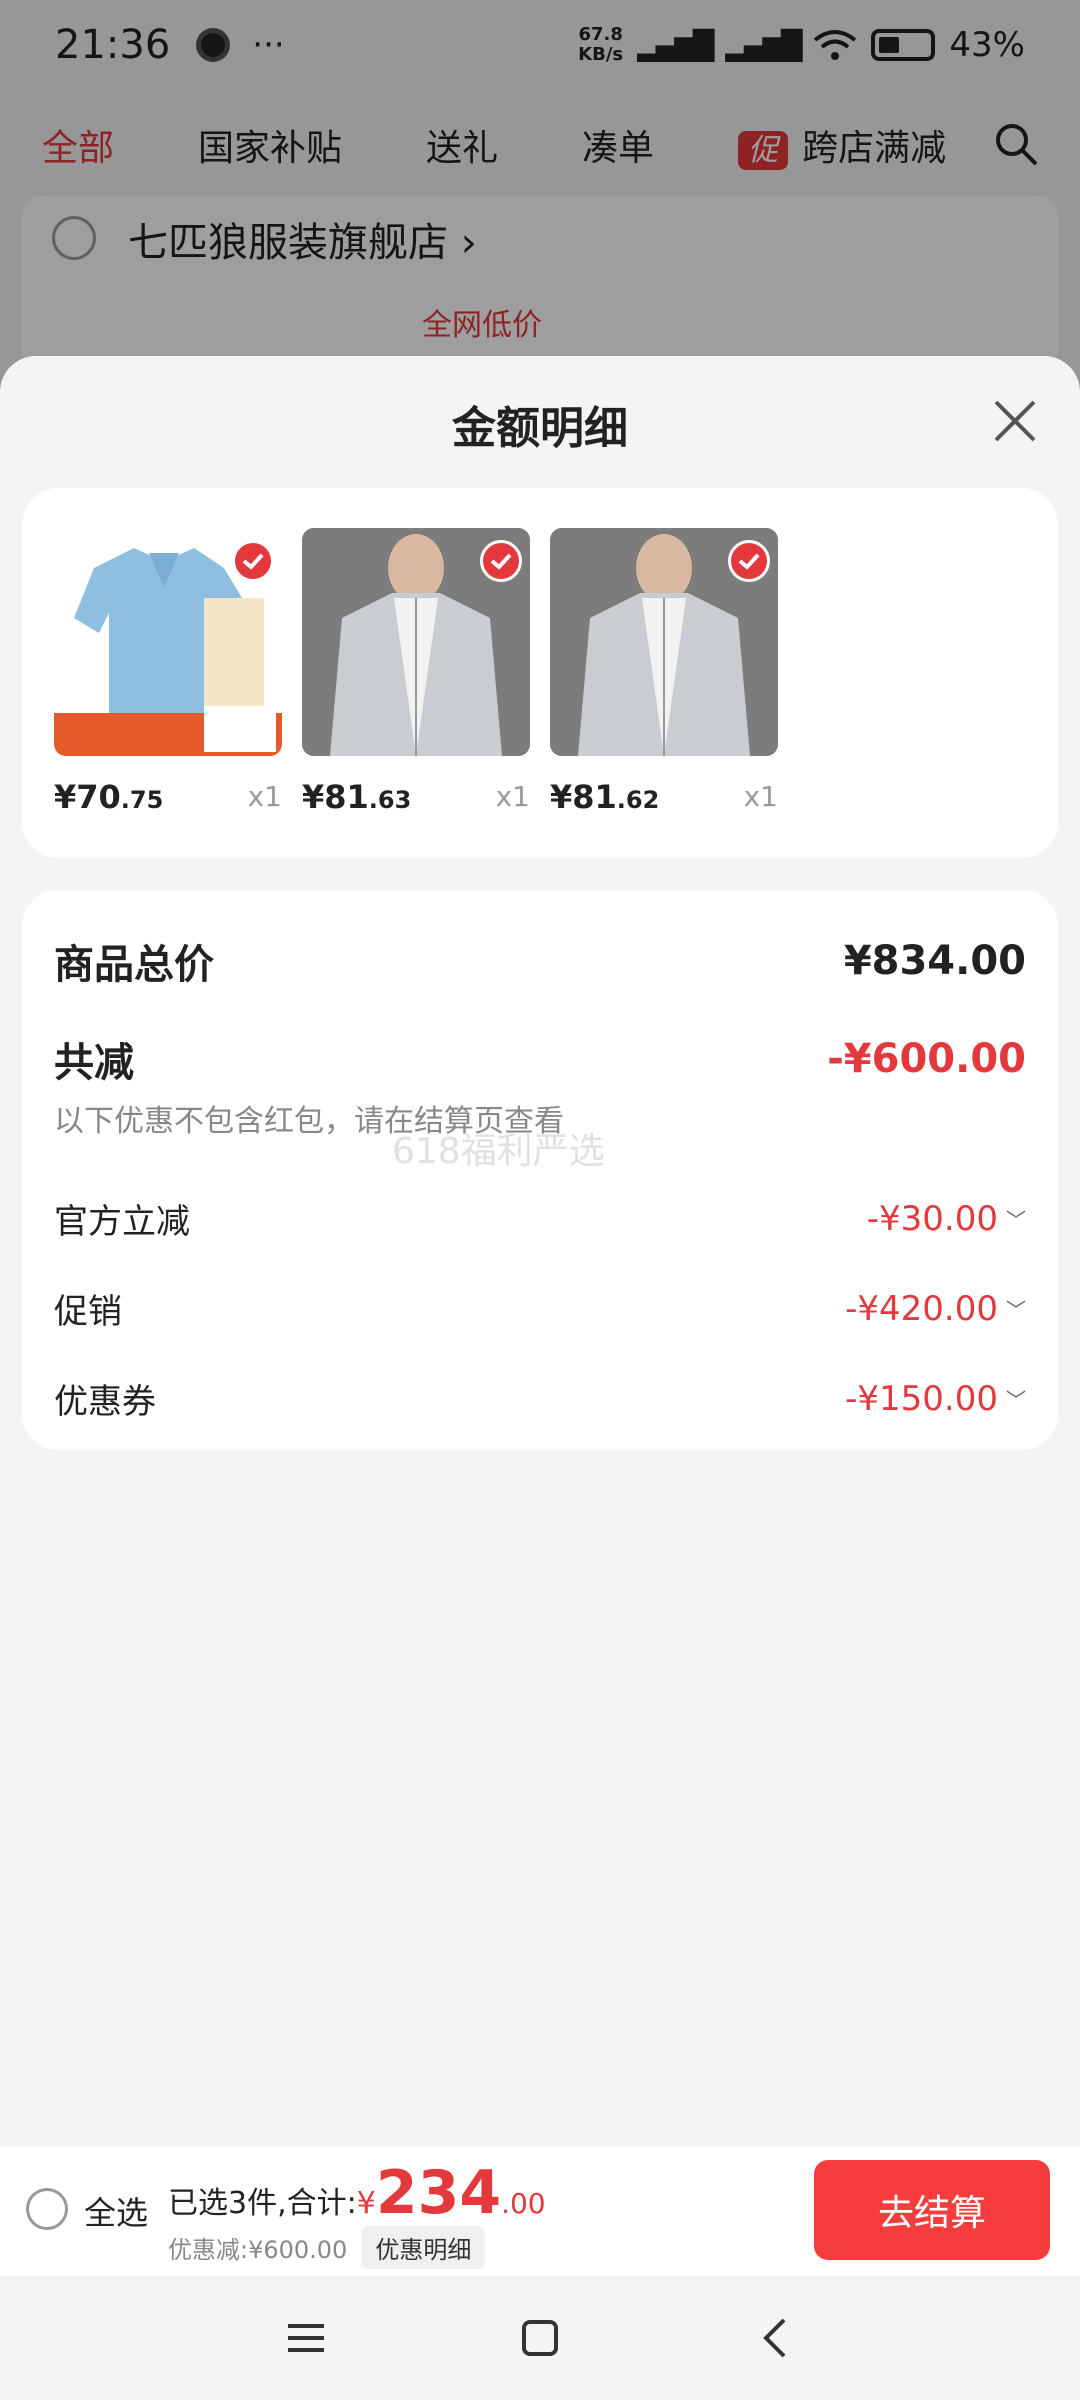 Image resolution: width=1080 pixels, height=2400 pixels. Describe the element at coordinates (540, 1398) in the screenshot. I see `coupon-row: 优惠券 -¥150.00 ﹀` at that location.